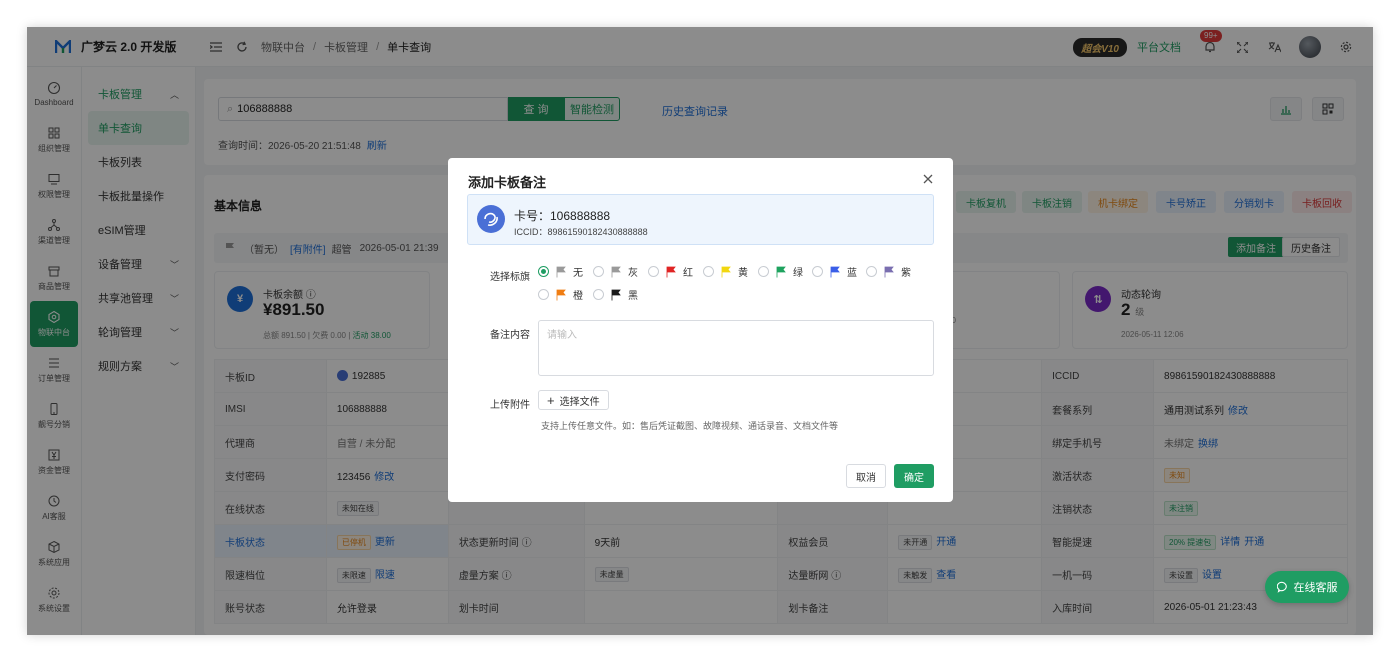 Image resolution: width=1400 pixels, height=662 pixels. What do you see at coordinates (1307, 587) in the screenshot?
I see `online-service-button: 在线客服` at bounding box center [1307, 587].